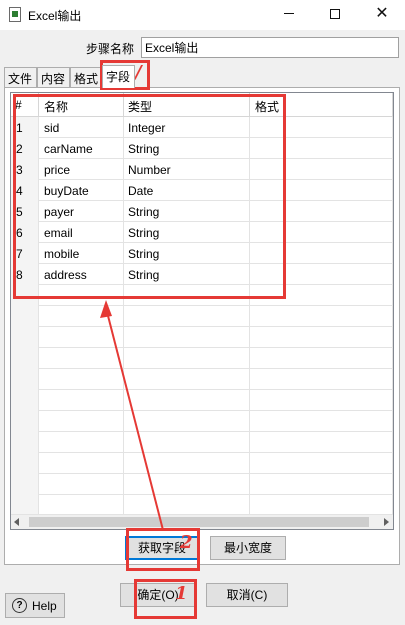  I want to click on row-number: 3, so click(25, 169).